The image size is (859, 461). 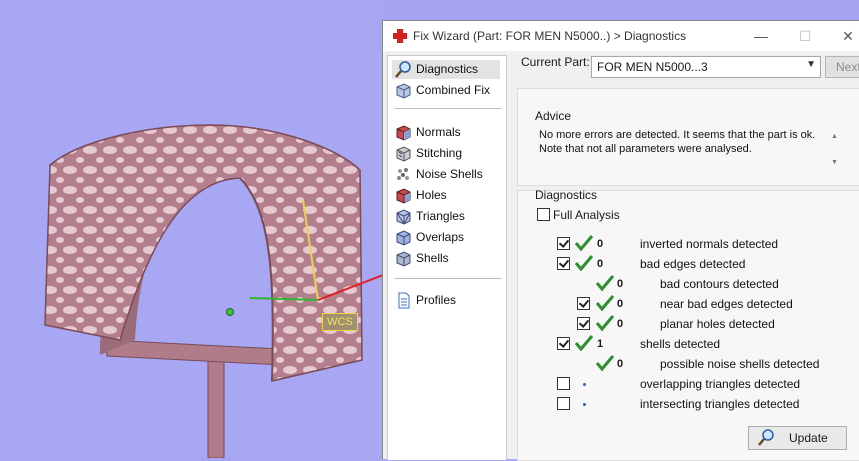 I want to click on bad-edges-checkbox, so click(x=563, y=263).